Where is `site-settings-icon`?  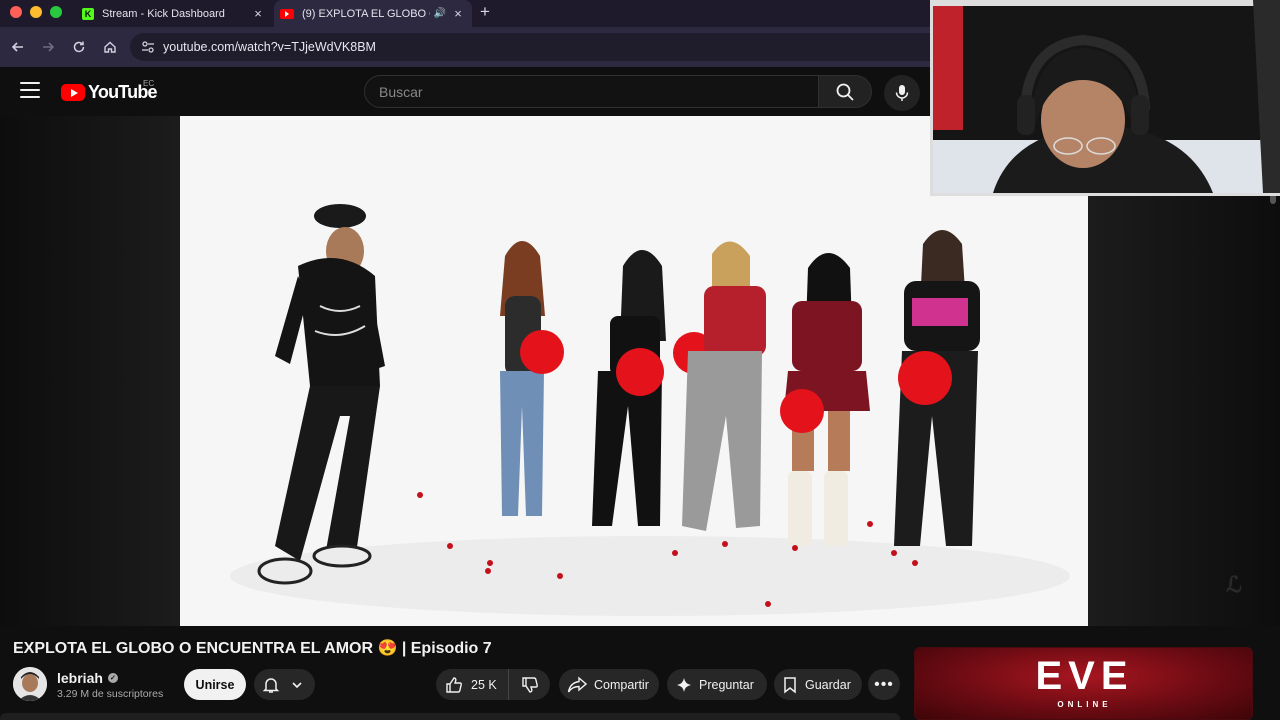 site-settings-icon is located at coordinates (148, 47).